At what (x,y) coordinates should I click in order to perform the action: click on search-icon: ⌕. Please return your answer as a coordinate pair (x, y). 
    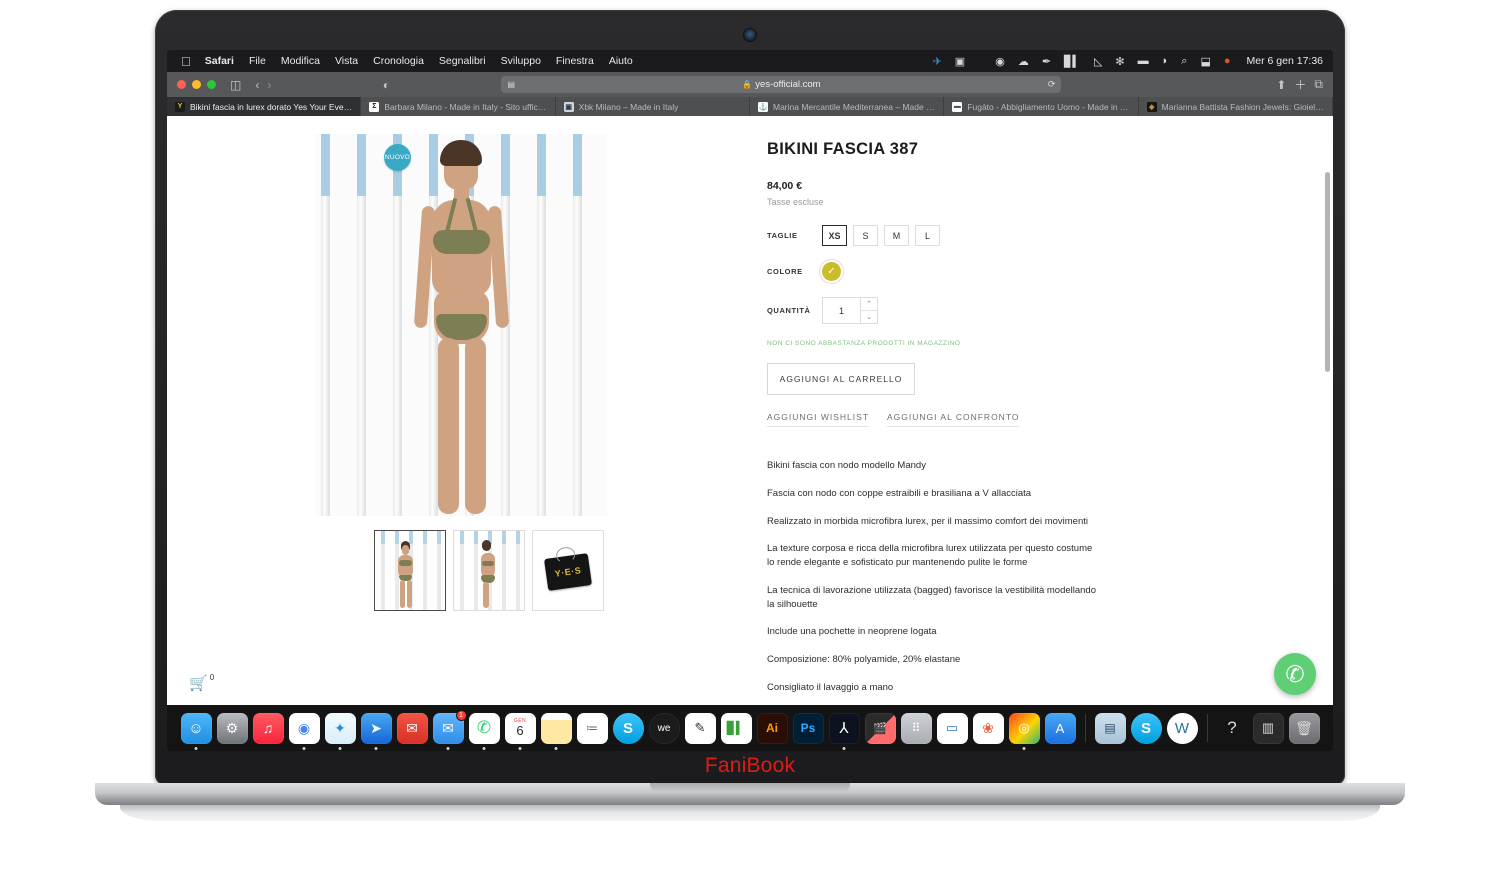
    Looking at the image, I should click on (1184, 61).